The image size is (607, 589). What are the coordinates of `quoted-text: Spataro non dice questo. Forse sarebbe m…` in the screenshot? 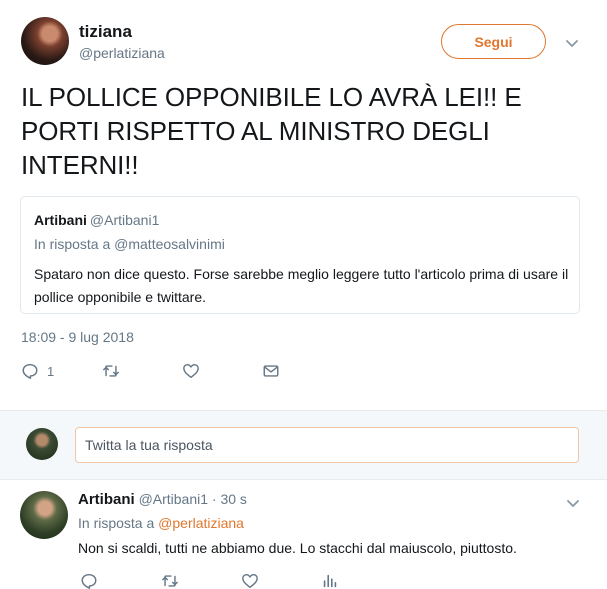 It's located at (301, 285).